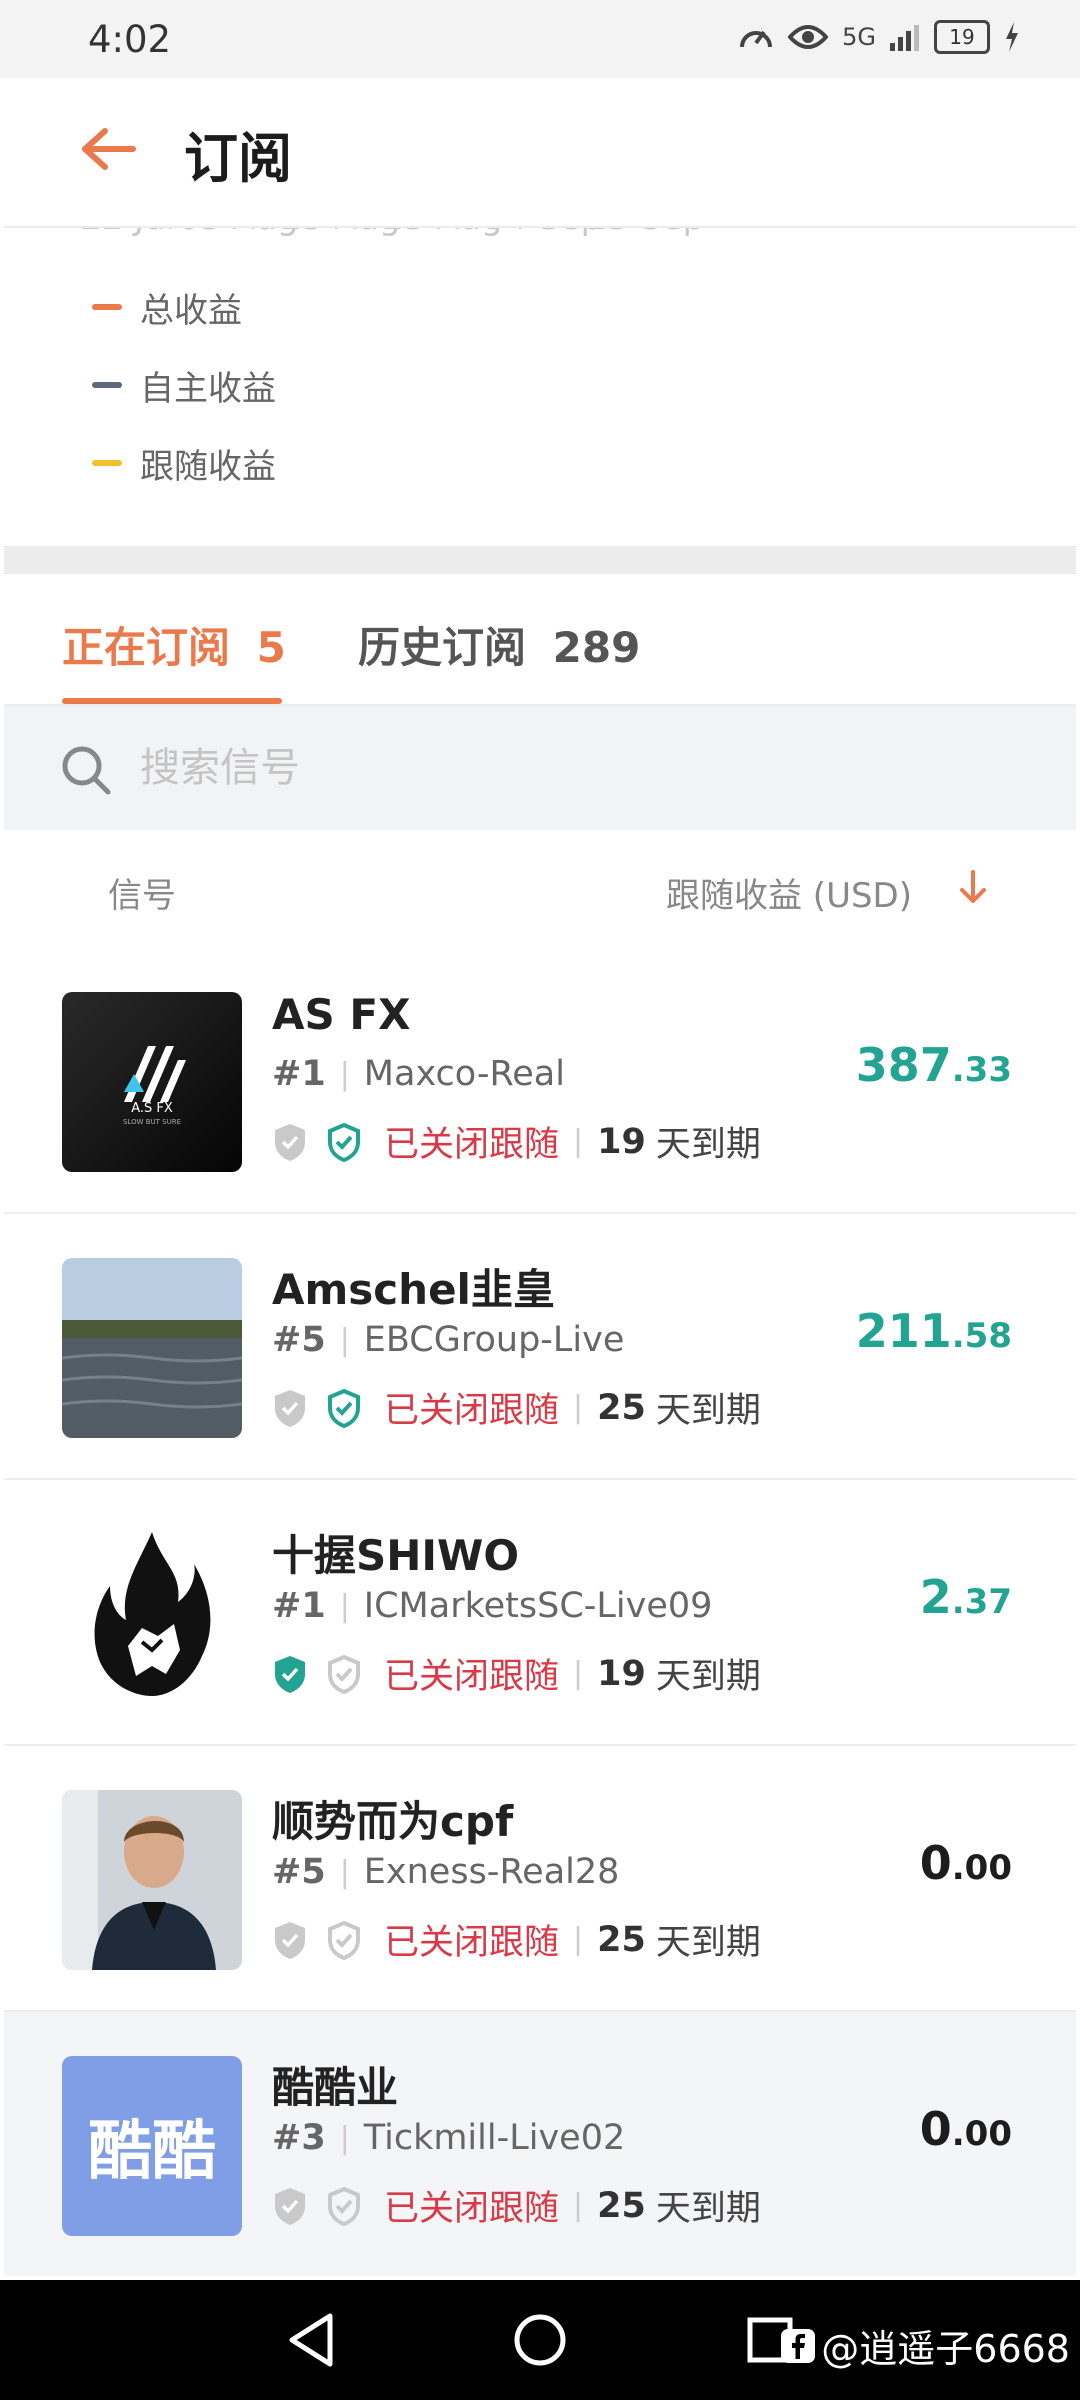 The image size is (1080, 2400). I want to click on broker-server: Maxco-Real, so click(464, 1074).